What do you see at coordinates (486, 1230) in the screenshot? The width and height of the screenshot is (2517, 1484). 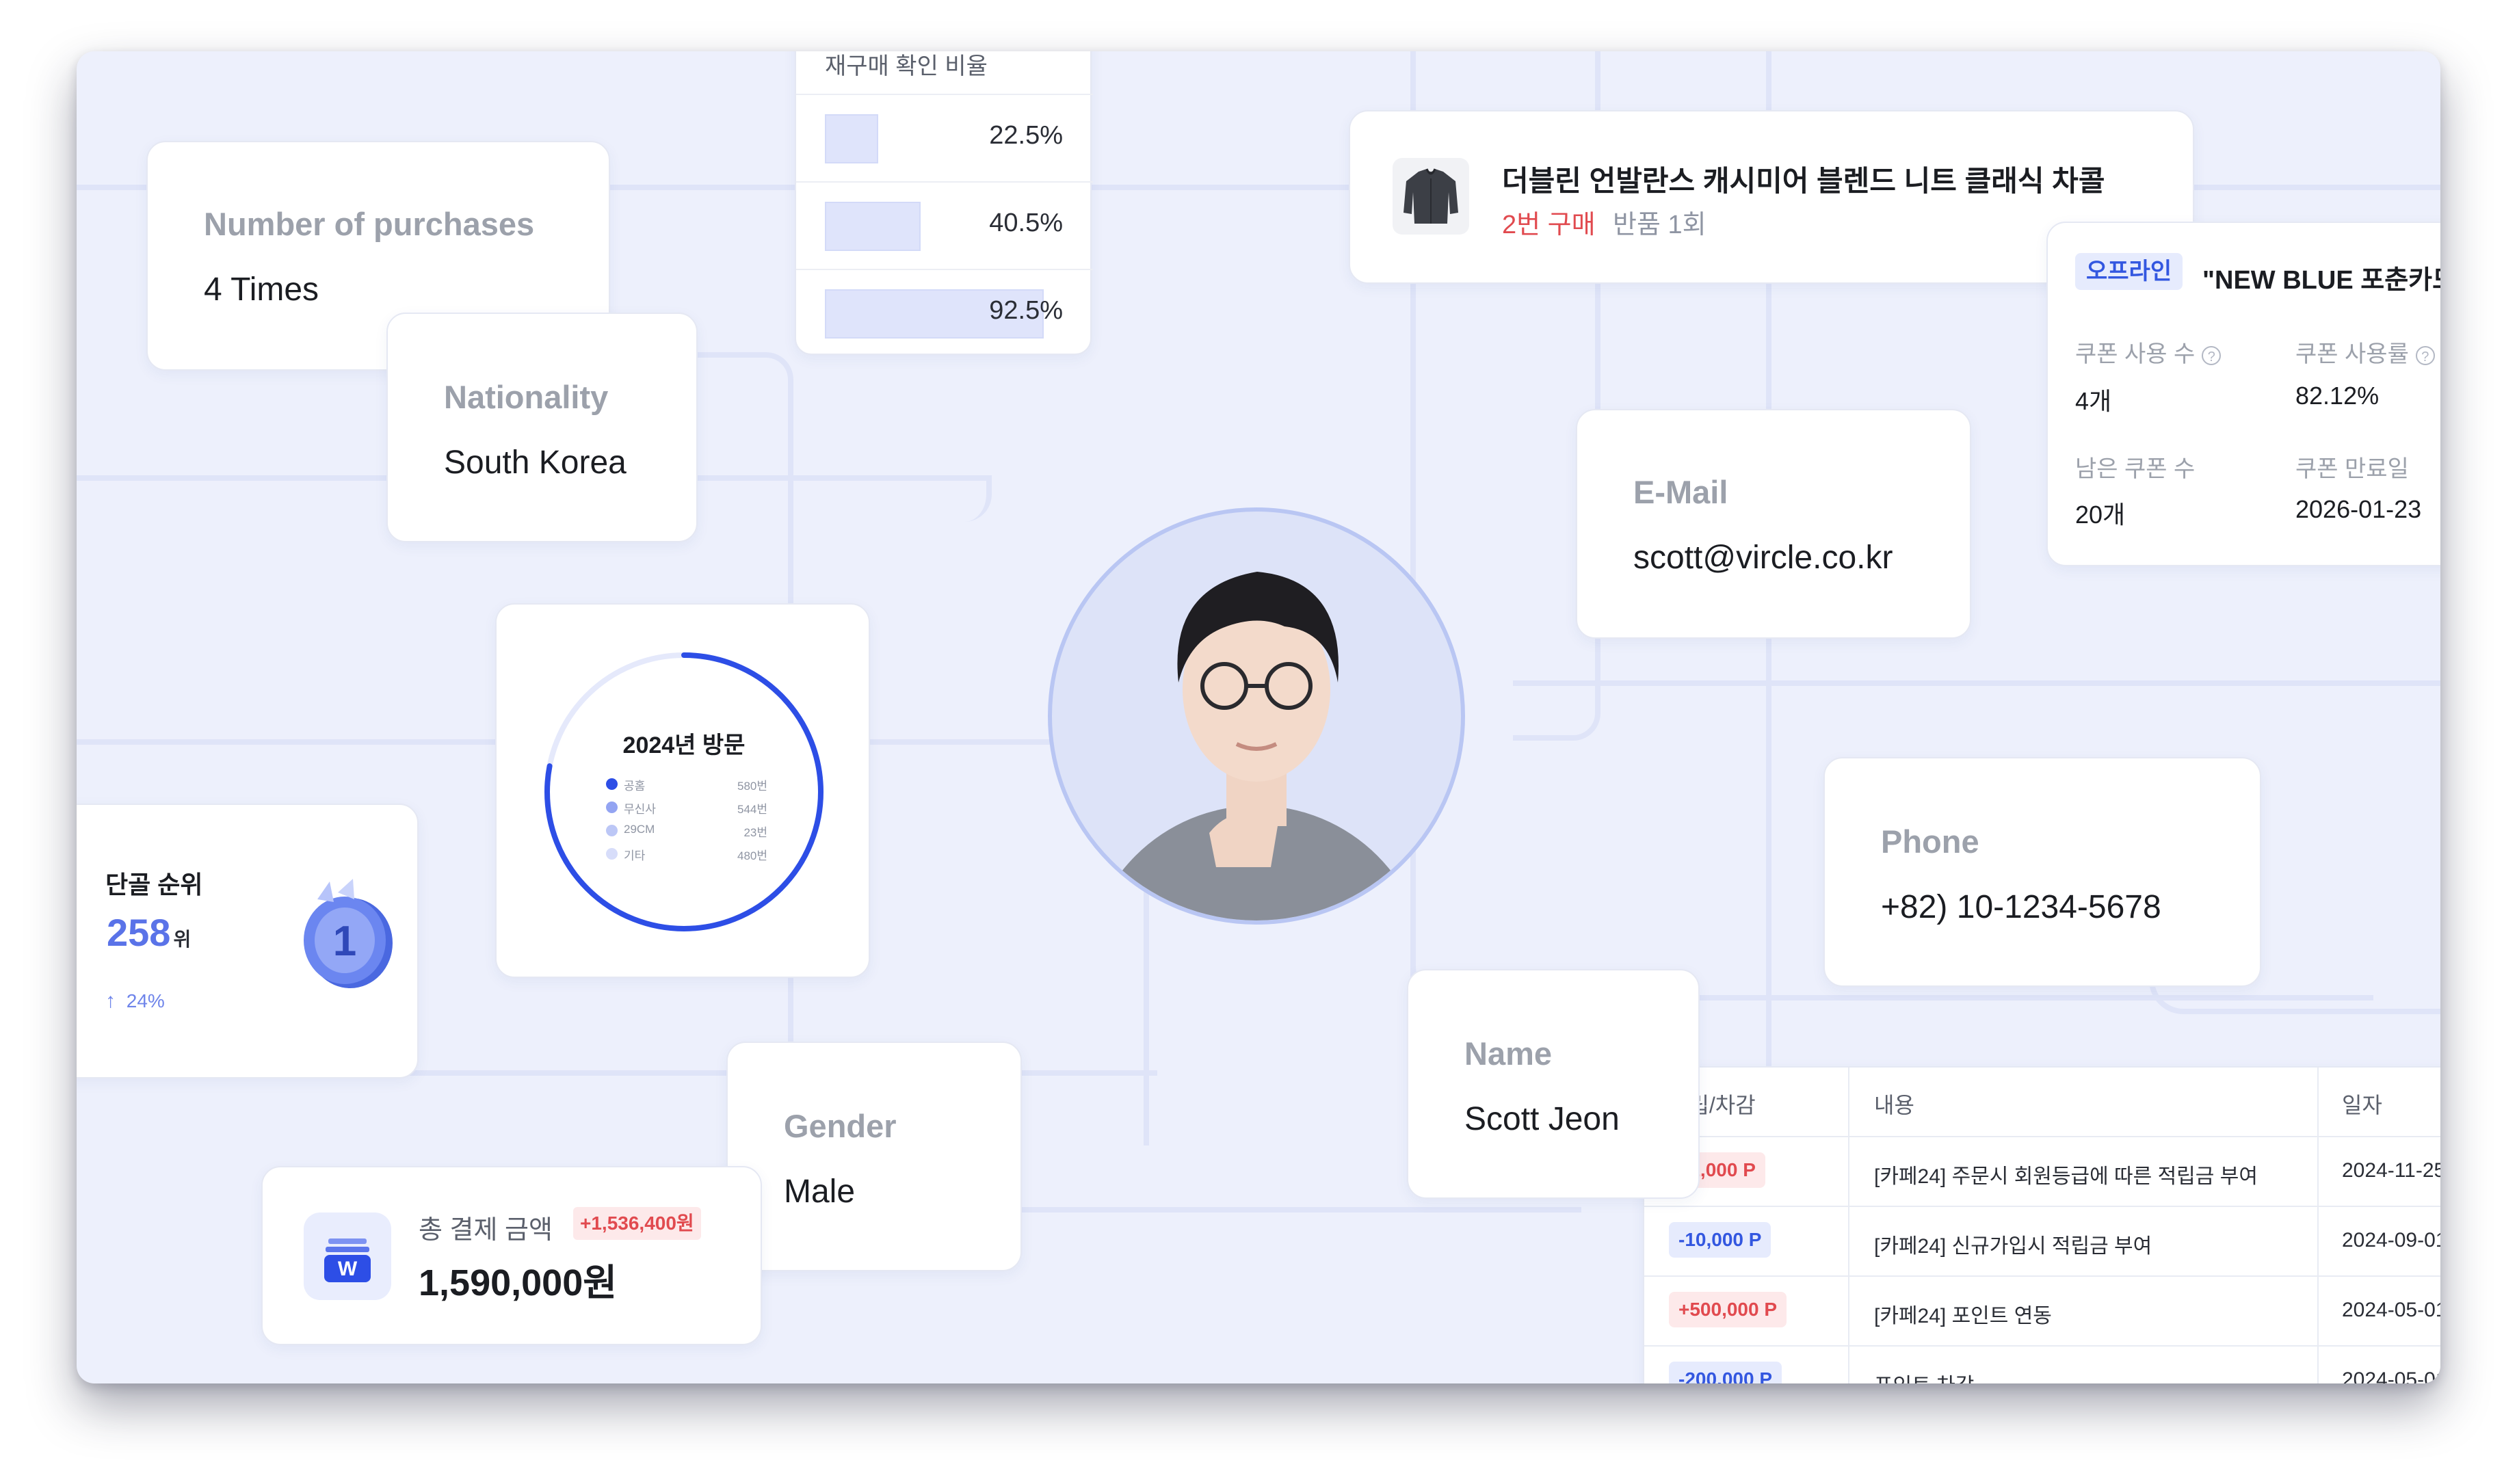 I see `payment-label: 총 결제 금액` at bounding box center [486, 1230].